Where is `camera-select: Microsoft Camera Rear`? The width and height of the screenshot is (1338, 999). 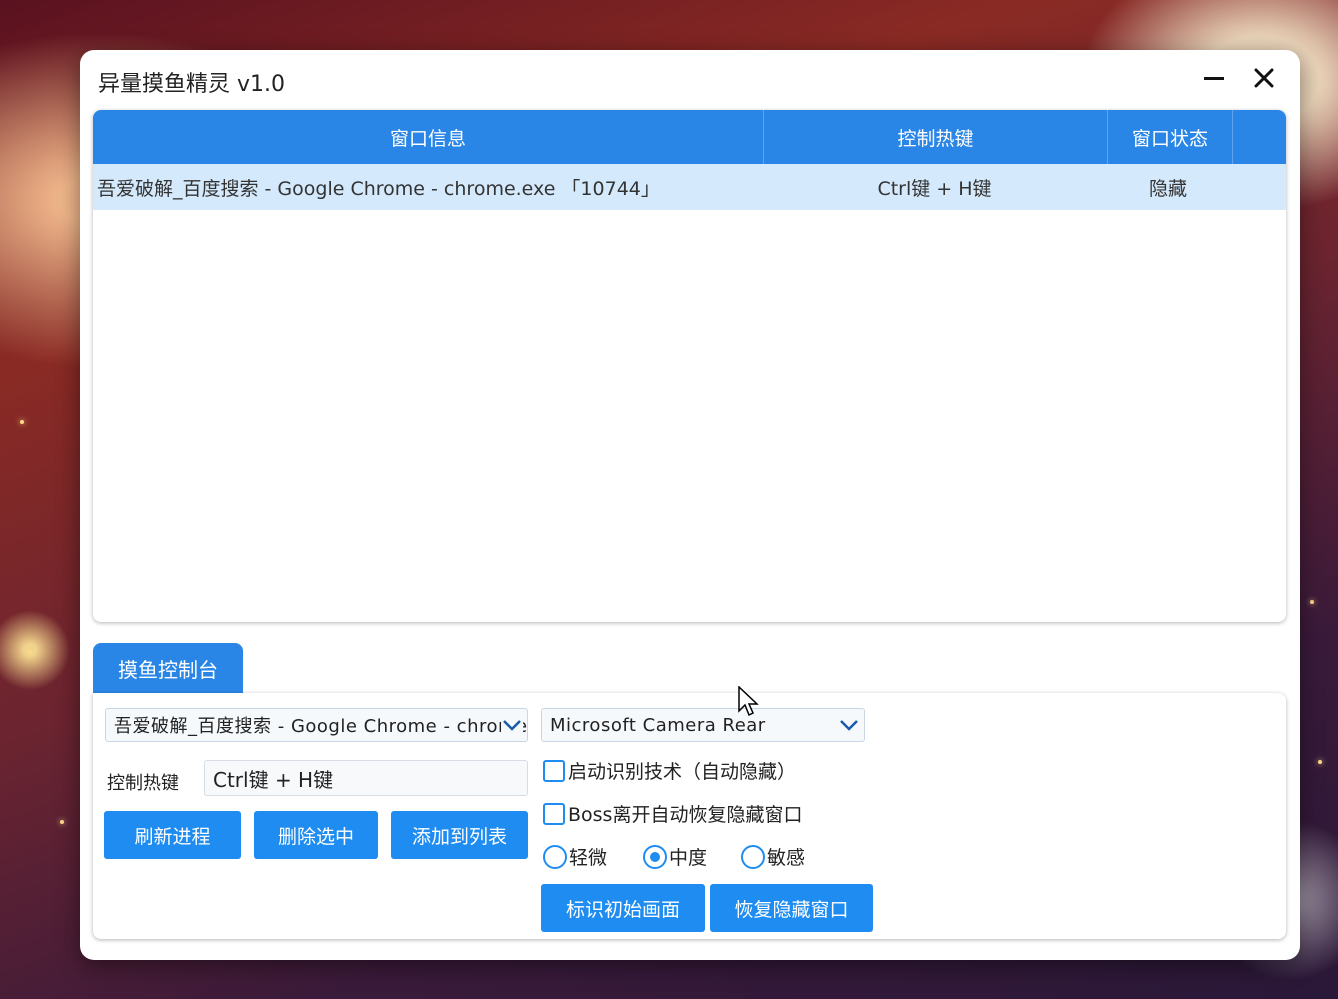
camera-select: Microsoft Camera Rear is located at coordinates (703, 725).